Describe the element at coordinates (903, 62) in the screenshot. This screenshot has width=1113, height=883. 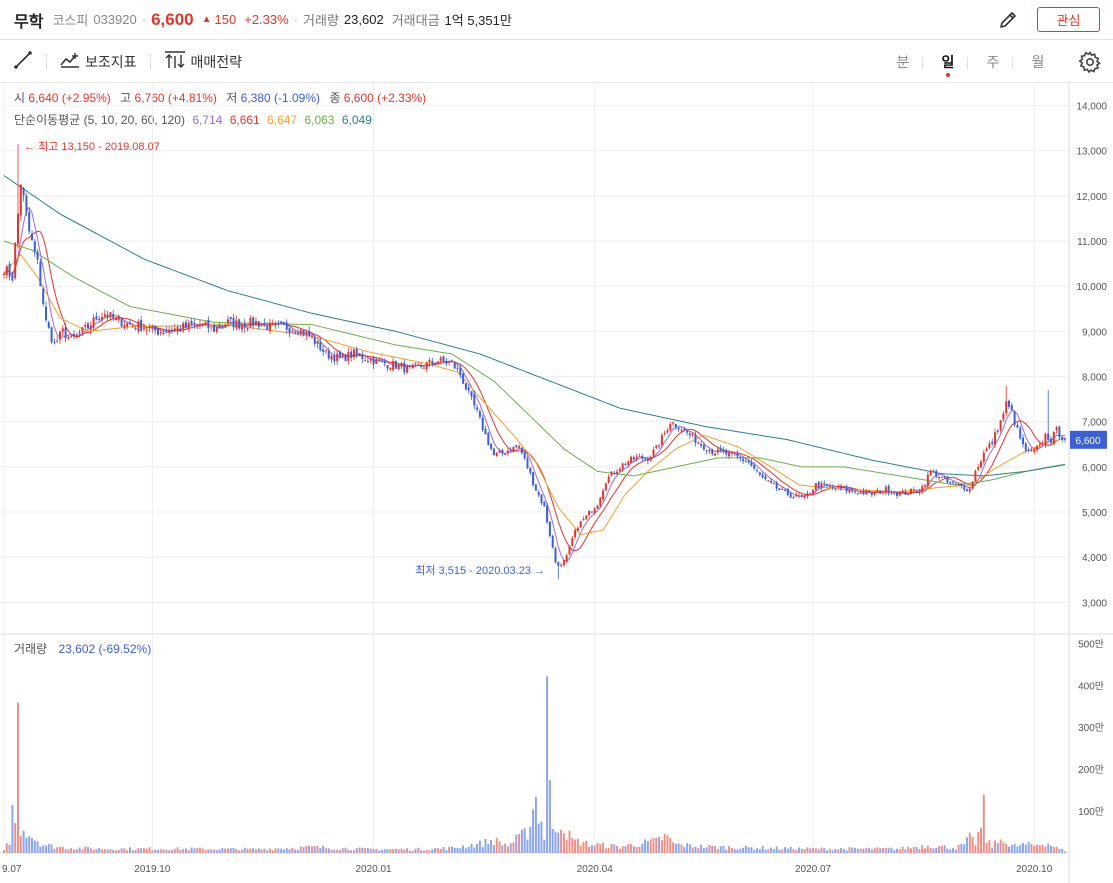
I see `period-minute: 분` at that location.